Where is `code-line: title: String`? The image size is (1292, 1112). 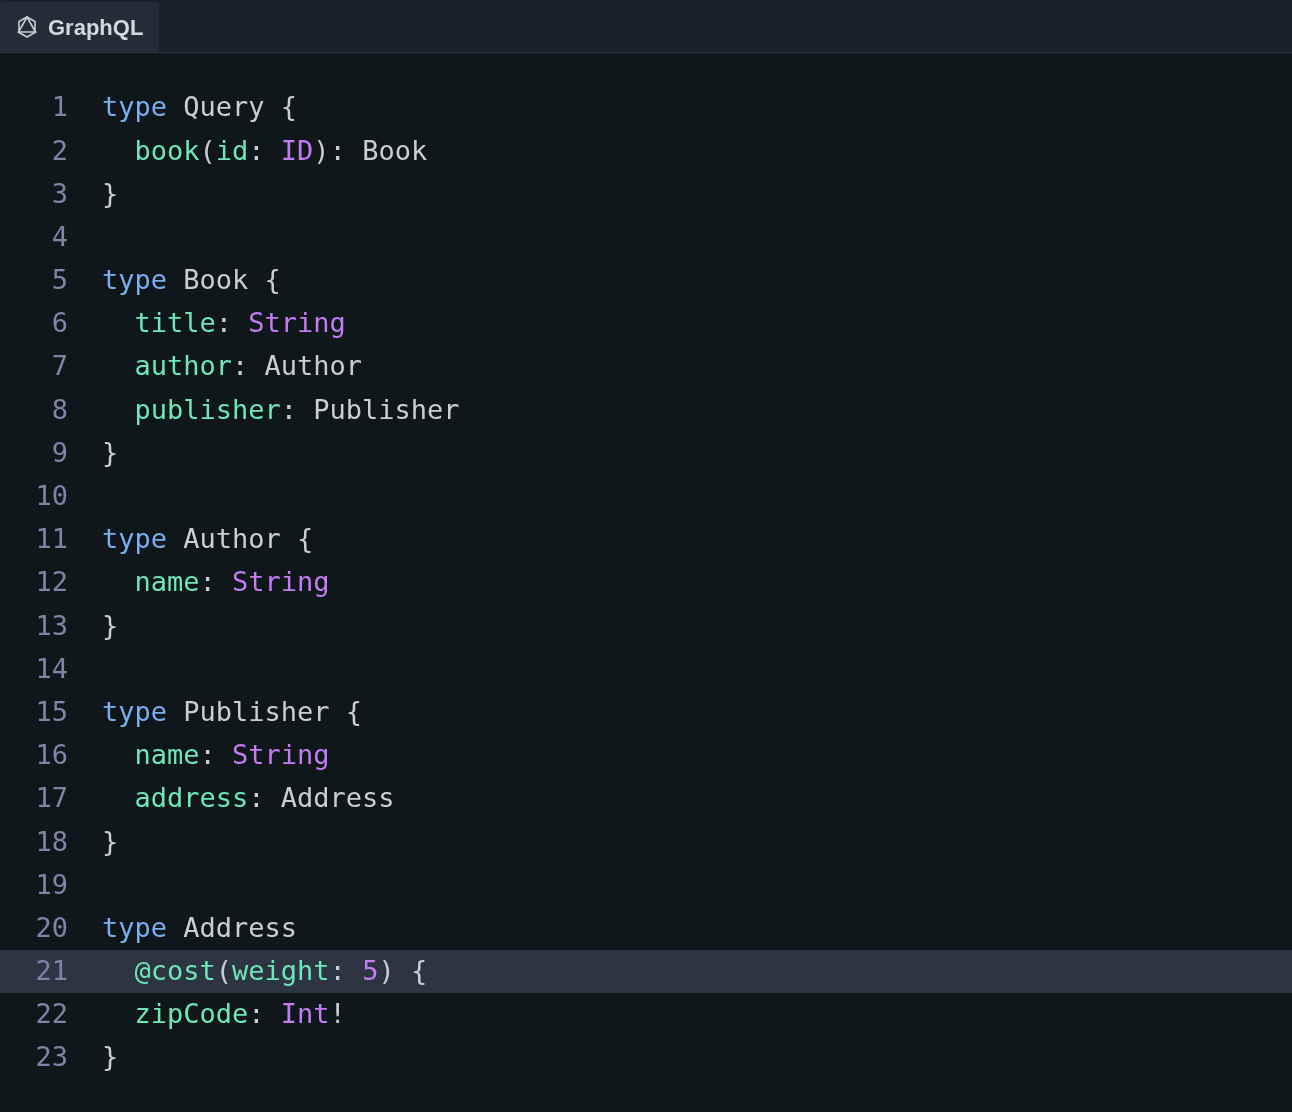
code-line: title: String is located at coordinates (239, 323).